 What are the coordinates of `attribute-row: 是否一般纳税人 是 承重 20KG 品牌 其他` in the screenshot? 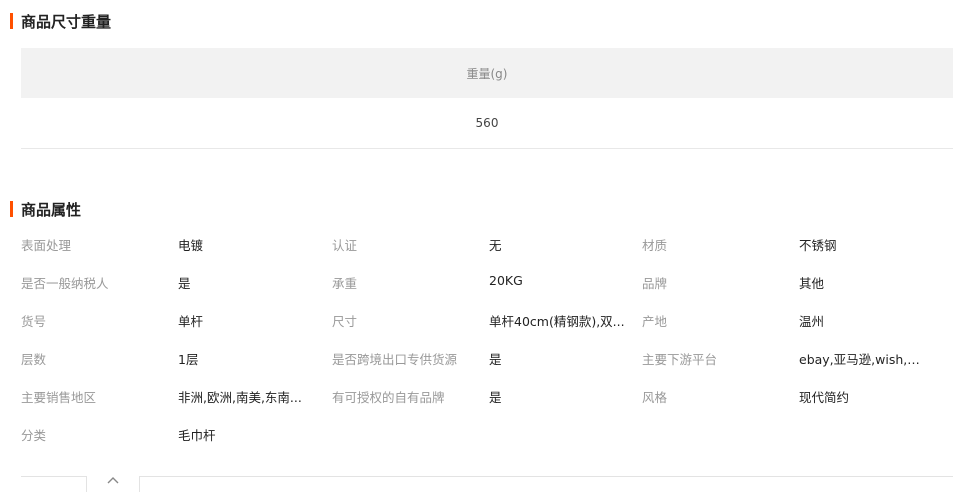 It's located at (490, 281).